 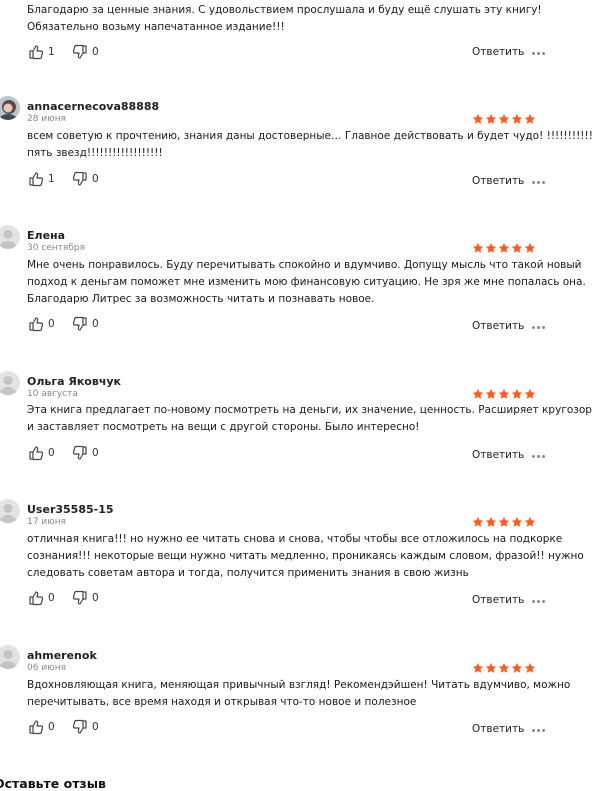 What do you see at coordinates (93, 106) in the screenshot?
I see `review-author: annacernecova88888` at bounding box center [93, 106].